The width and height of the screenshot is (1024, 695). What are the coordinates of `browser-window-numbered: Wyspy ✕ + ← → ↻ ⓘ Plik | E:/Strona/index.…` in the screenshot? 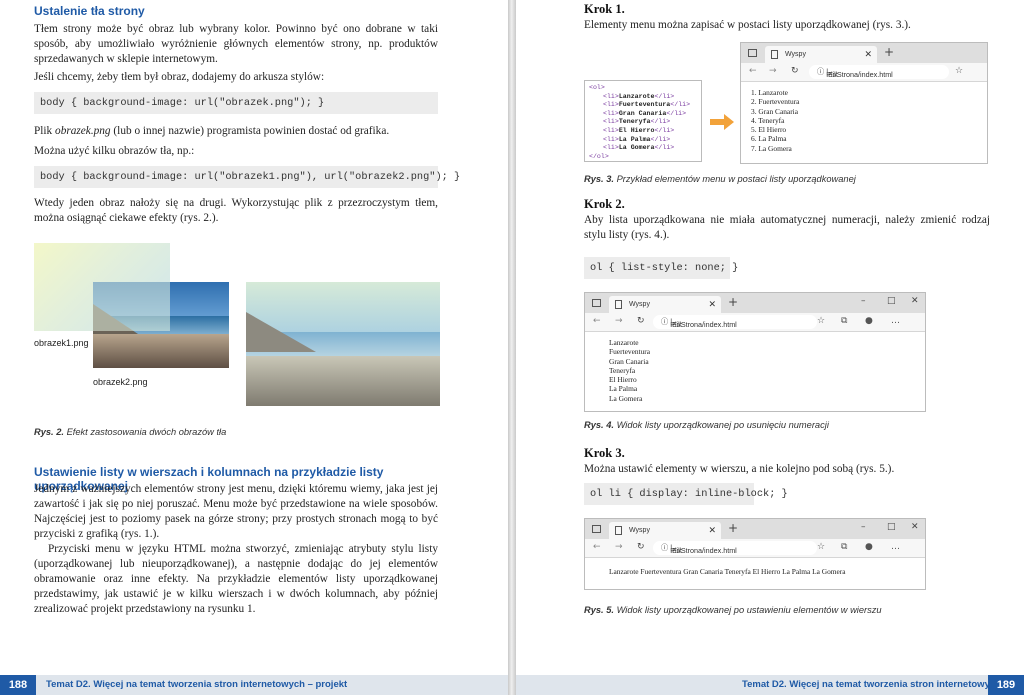 It's located at (864, 103).